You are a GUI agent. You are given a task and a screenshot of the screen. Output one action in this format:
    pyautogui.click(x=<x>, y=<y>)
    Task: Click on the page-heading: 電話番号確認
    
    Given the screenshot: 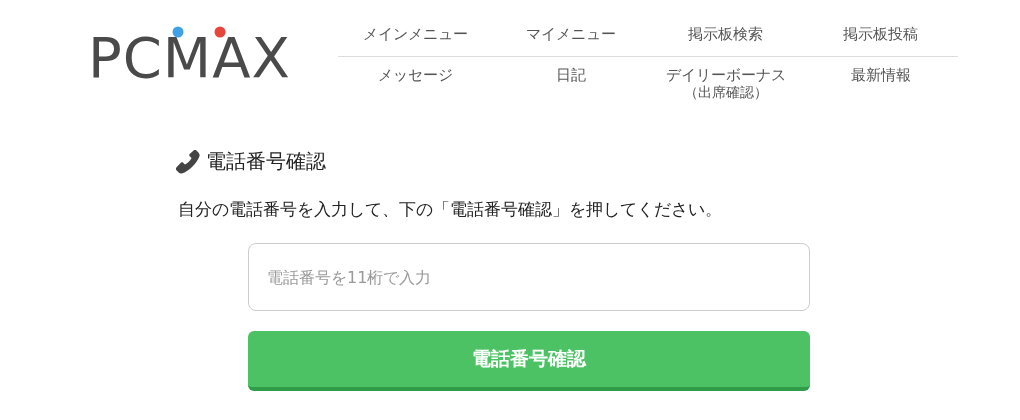 What is the action you would take?
    pyautogui.click(x=266, y=161)
    